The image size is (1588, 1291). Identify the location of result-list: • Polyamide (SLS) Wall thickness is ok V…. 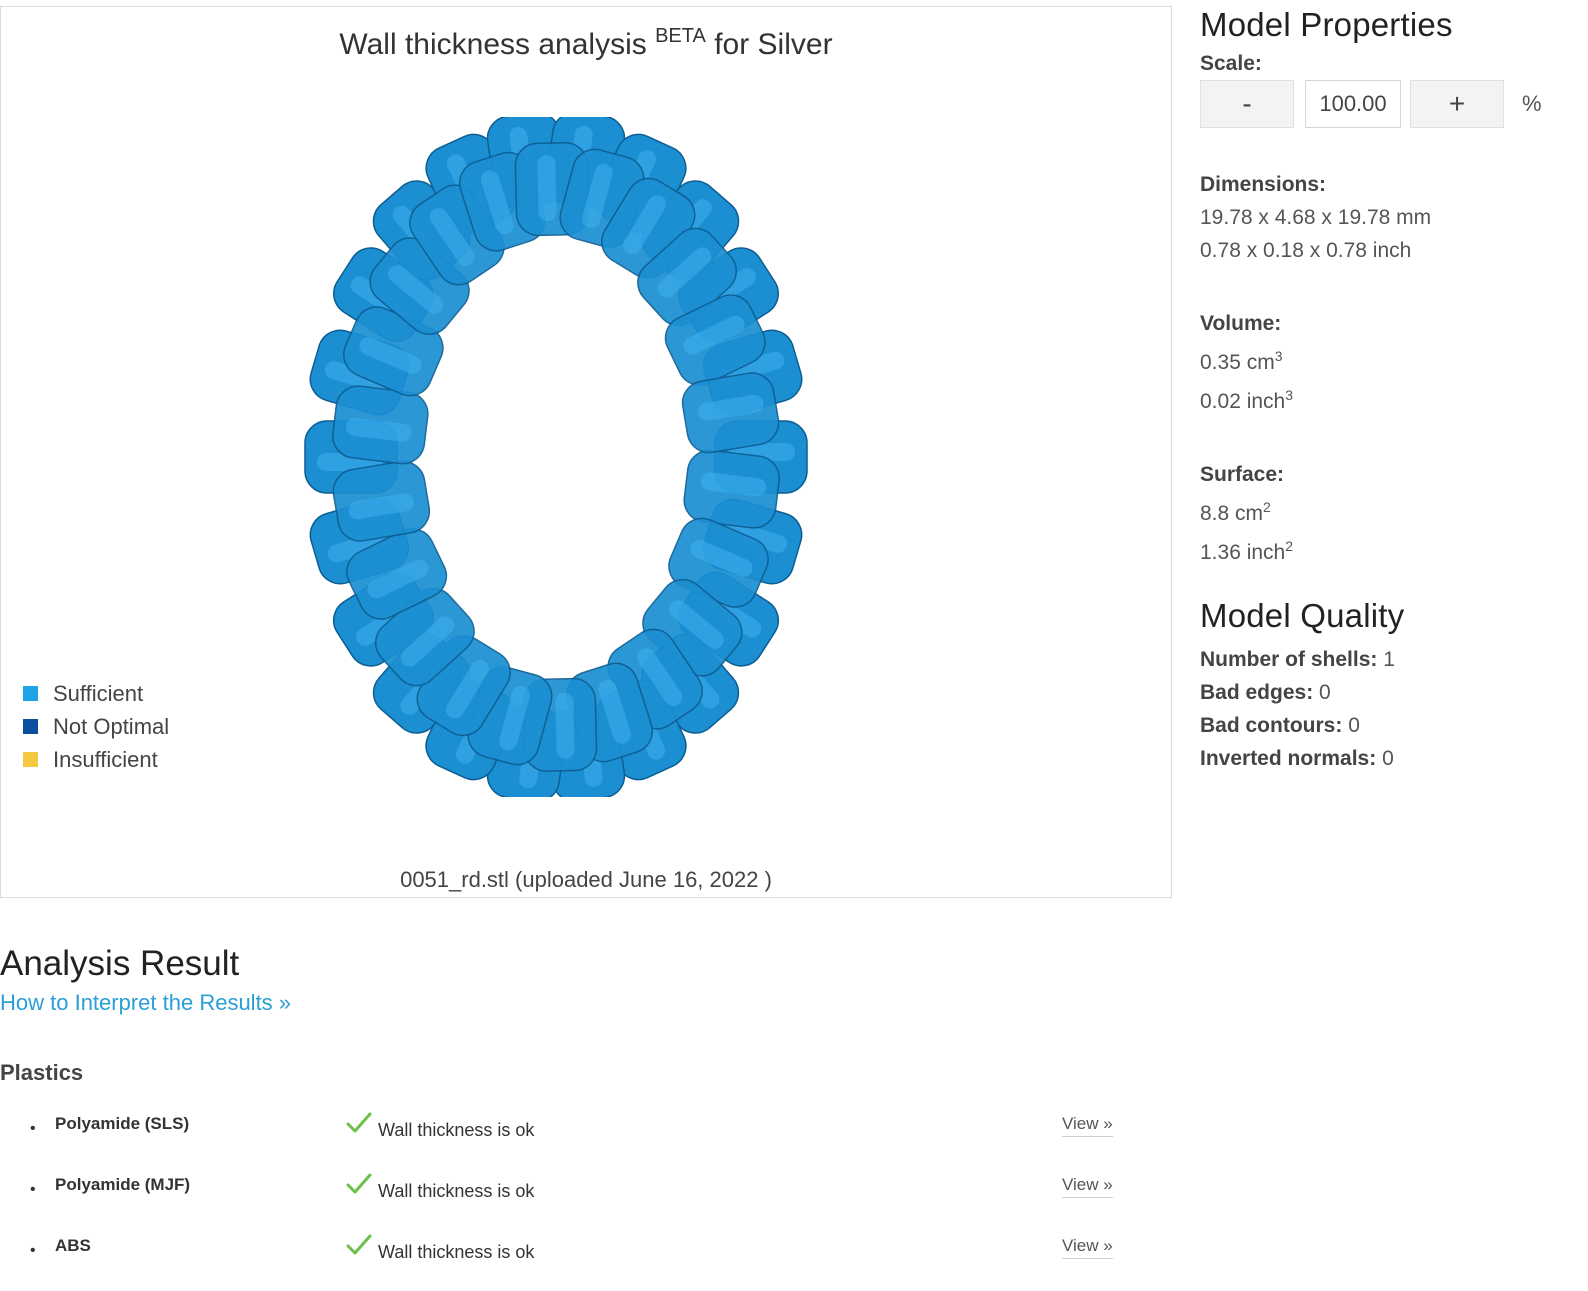
(565, 1195).